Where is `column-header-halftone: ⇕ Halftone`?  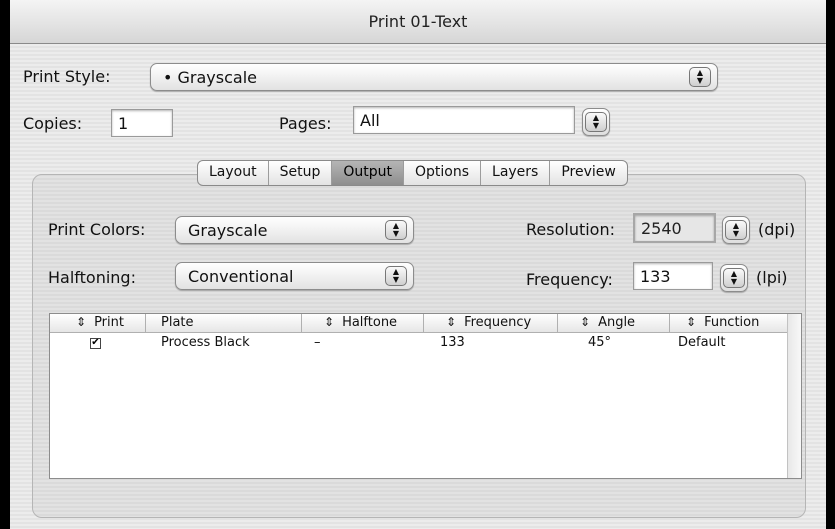
column-header-halftone: ⇕ Halftone is located at coordinates (363, 323).